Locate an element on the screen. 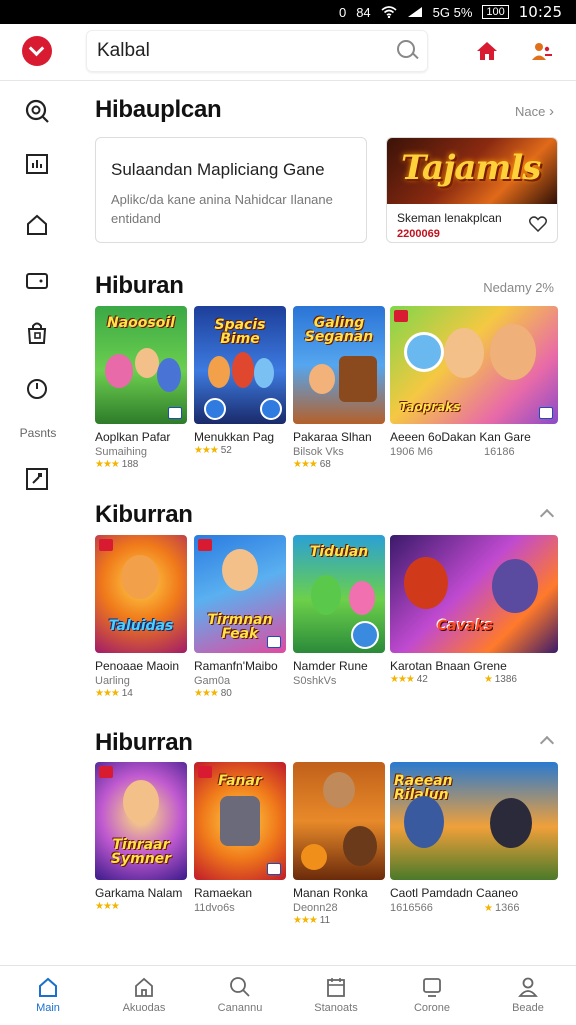 Image resolution: width=576 pixels, height=1025 pixels. game-art: Raeean Rilalun is located at coordinates (474, 821).